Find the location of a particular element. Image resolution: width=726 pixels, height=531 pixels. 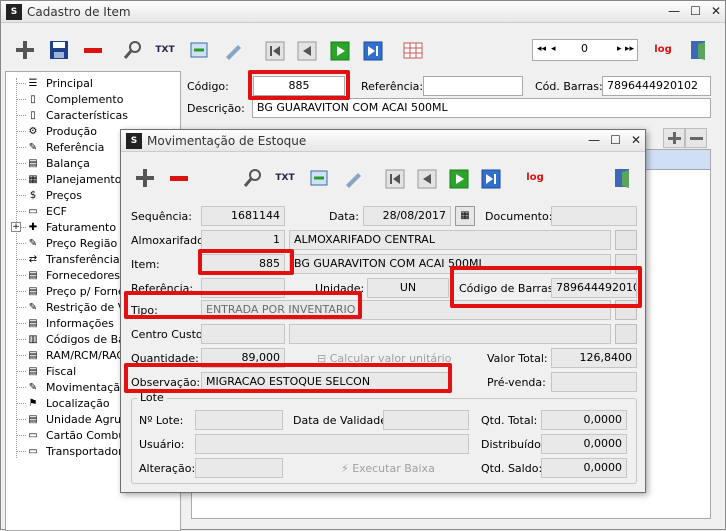

tree-item: ✎ Referência is located at coordinates (65, 147).